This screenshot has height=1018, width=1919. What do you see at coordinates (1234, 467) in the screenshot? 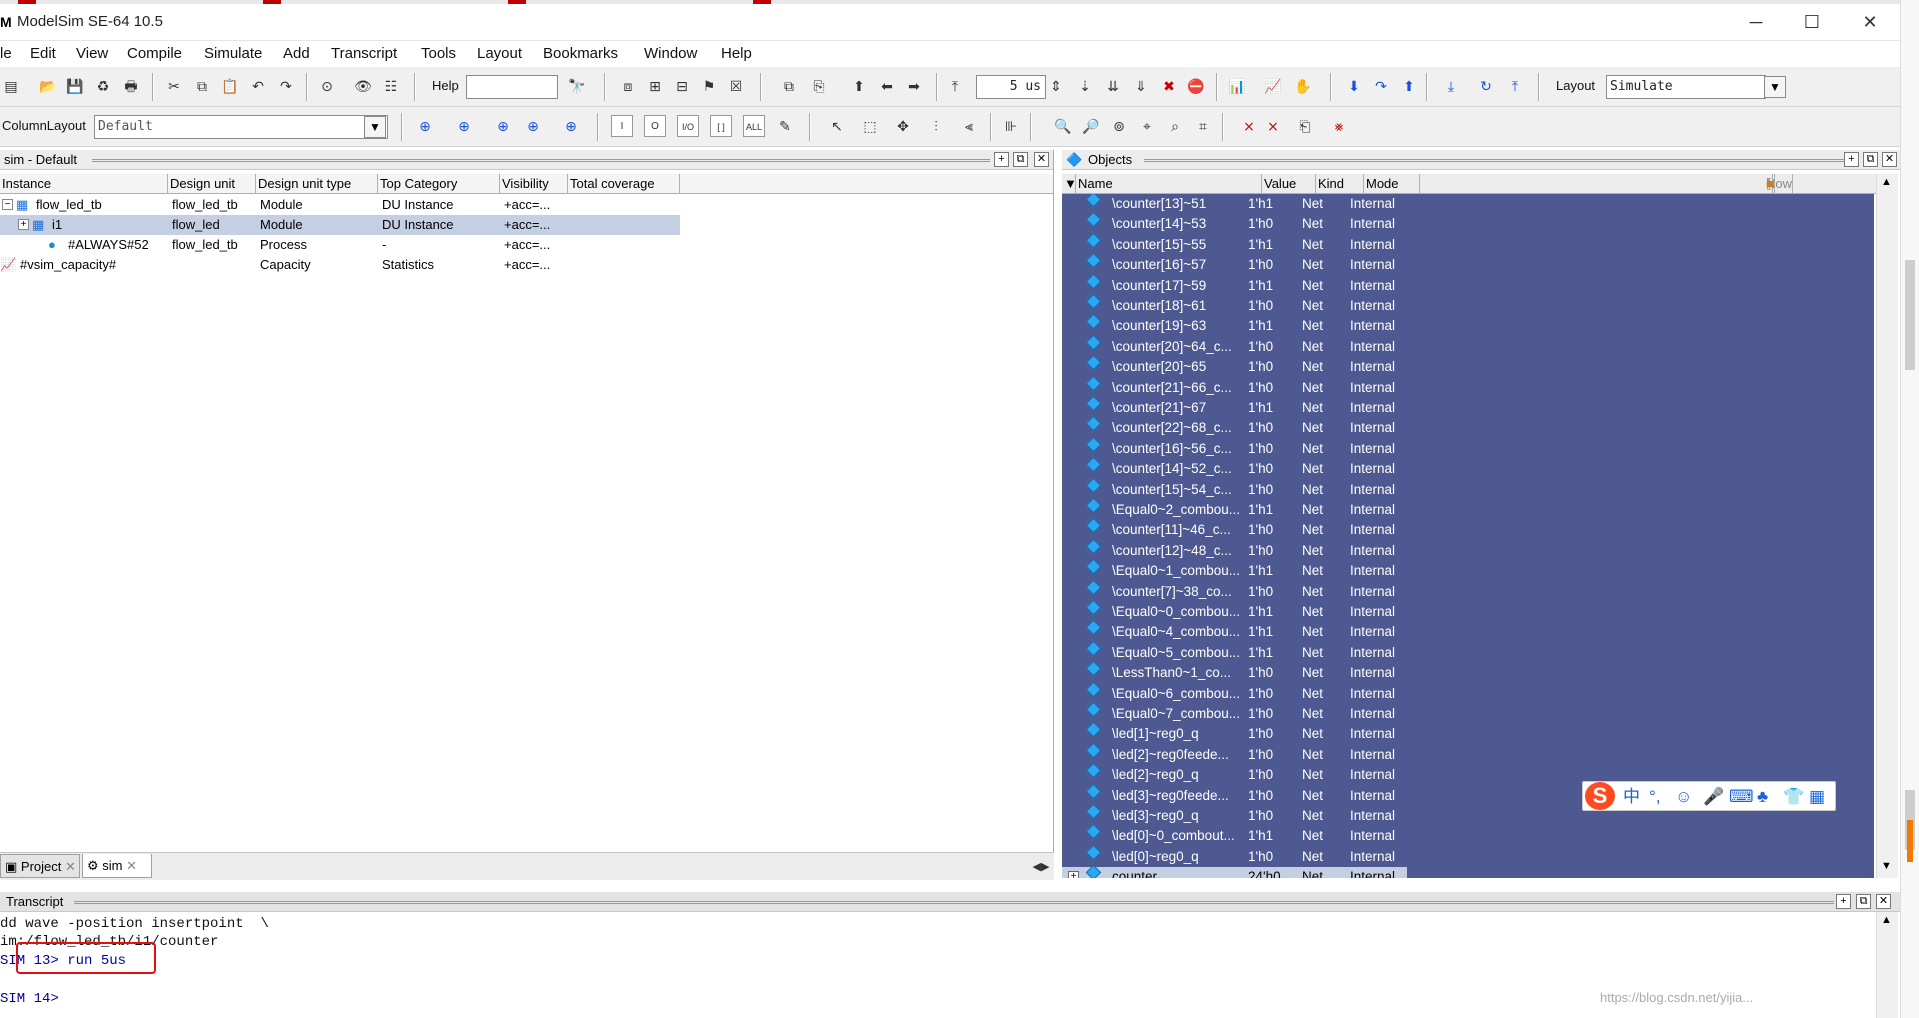
I see `object-row: \counter[14]~52_c... 1'h0 Net Internal` at bounding box center [1234, 467].